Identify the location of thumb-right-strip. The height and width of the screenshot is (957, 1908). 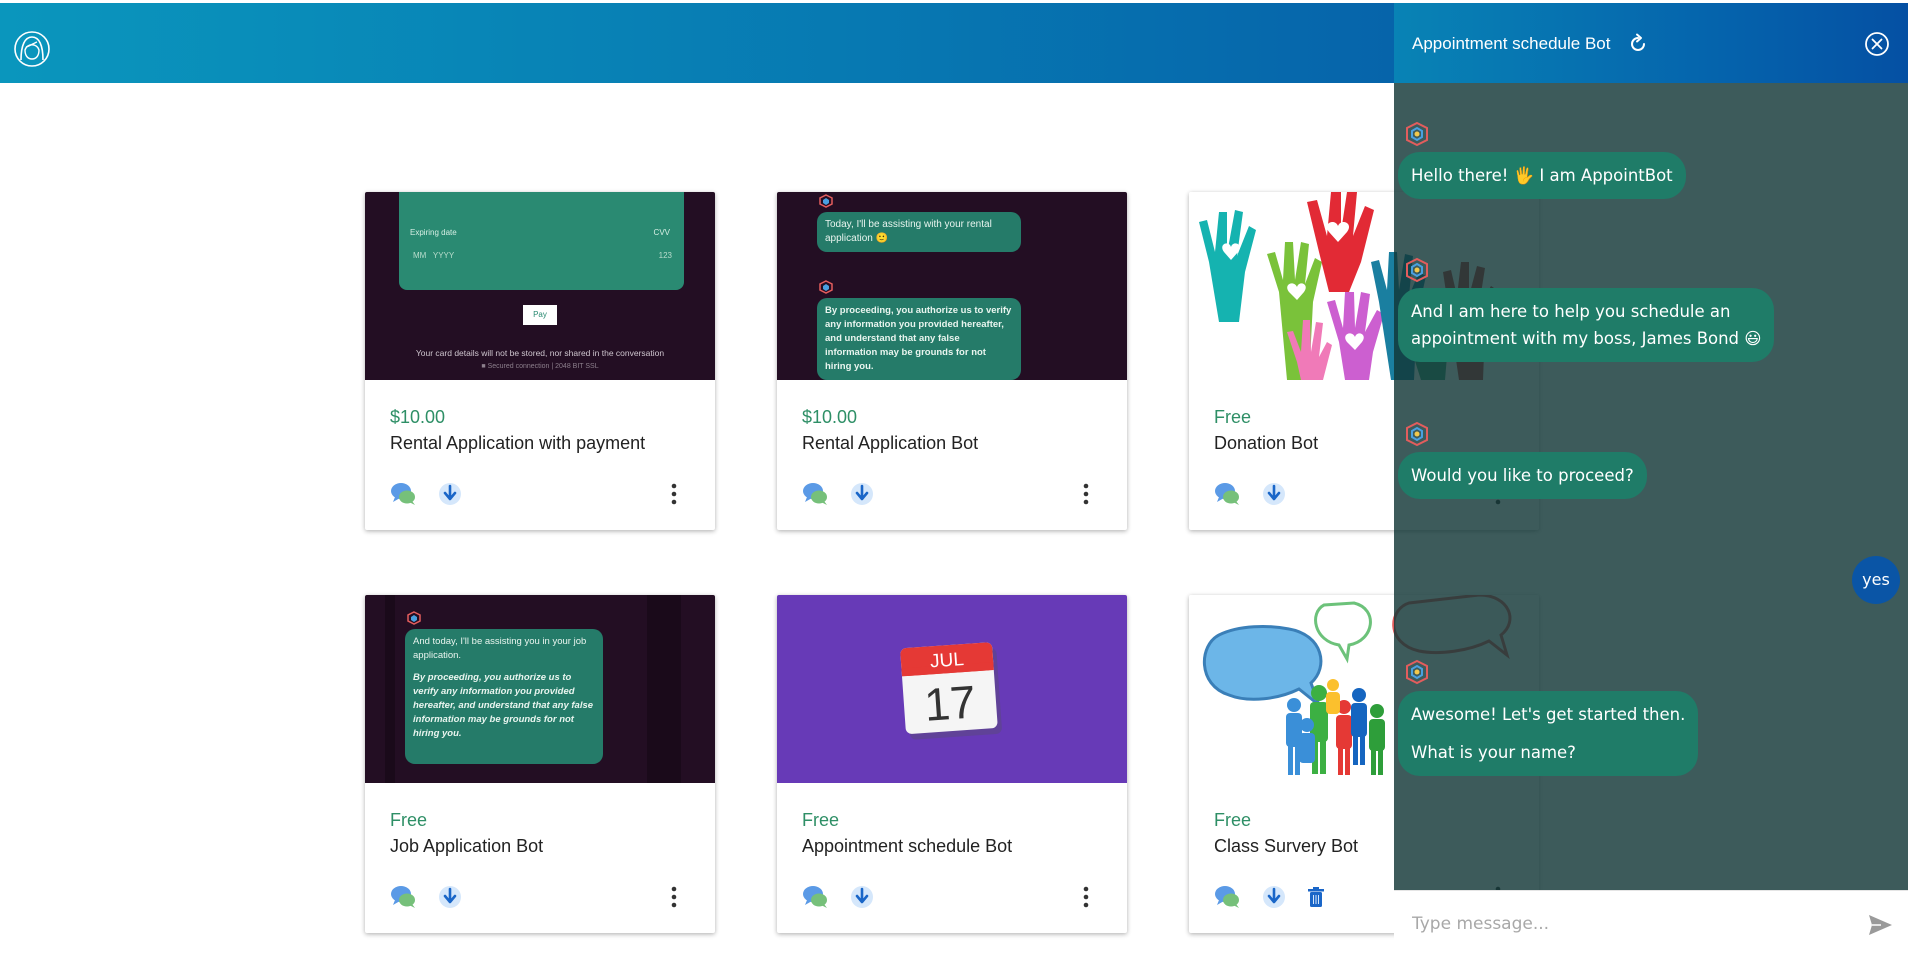
(664, 689).